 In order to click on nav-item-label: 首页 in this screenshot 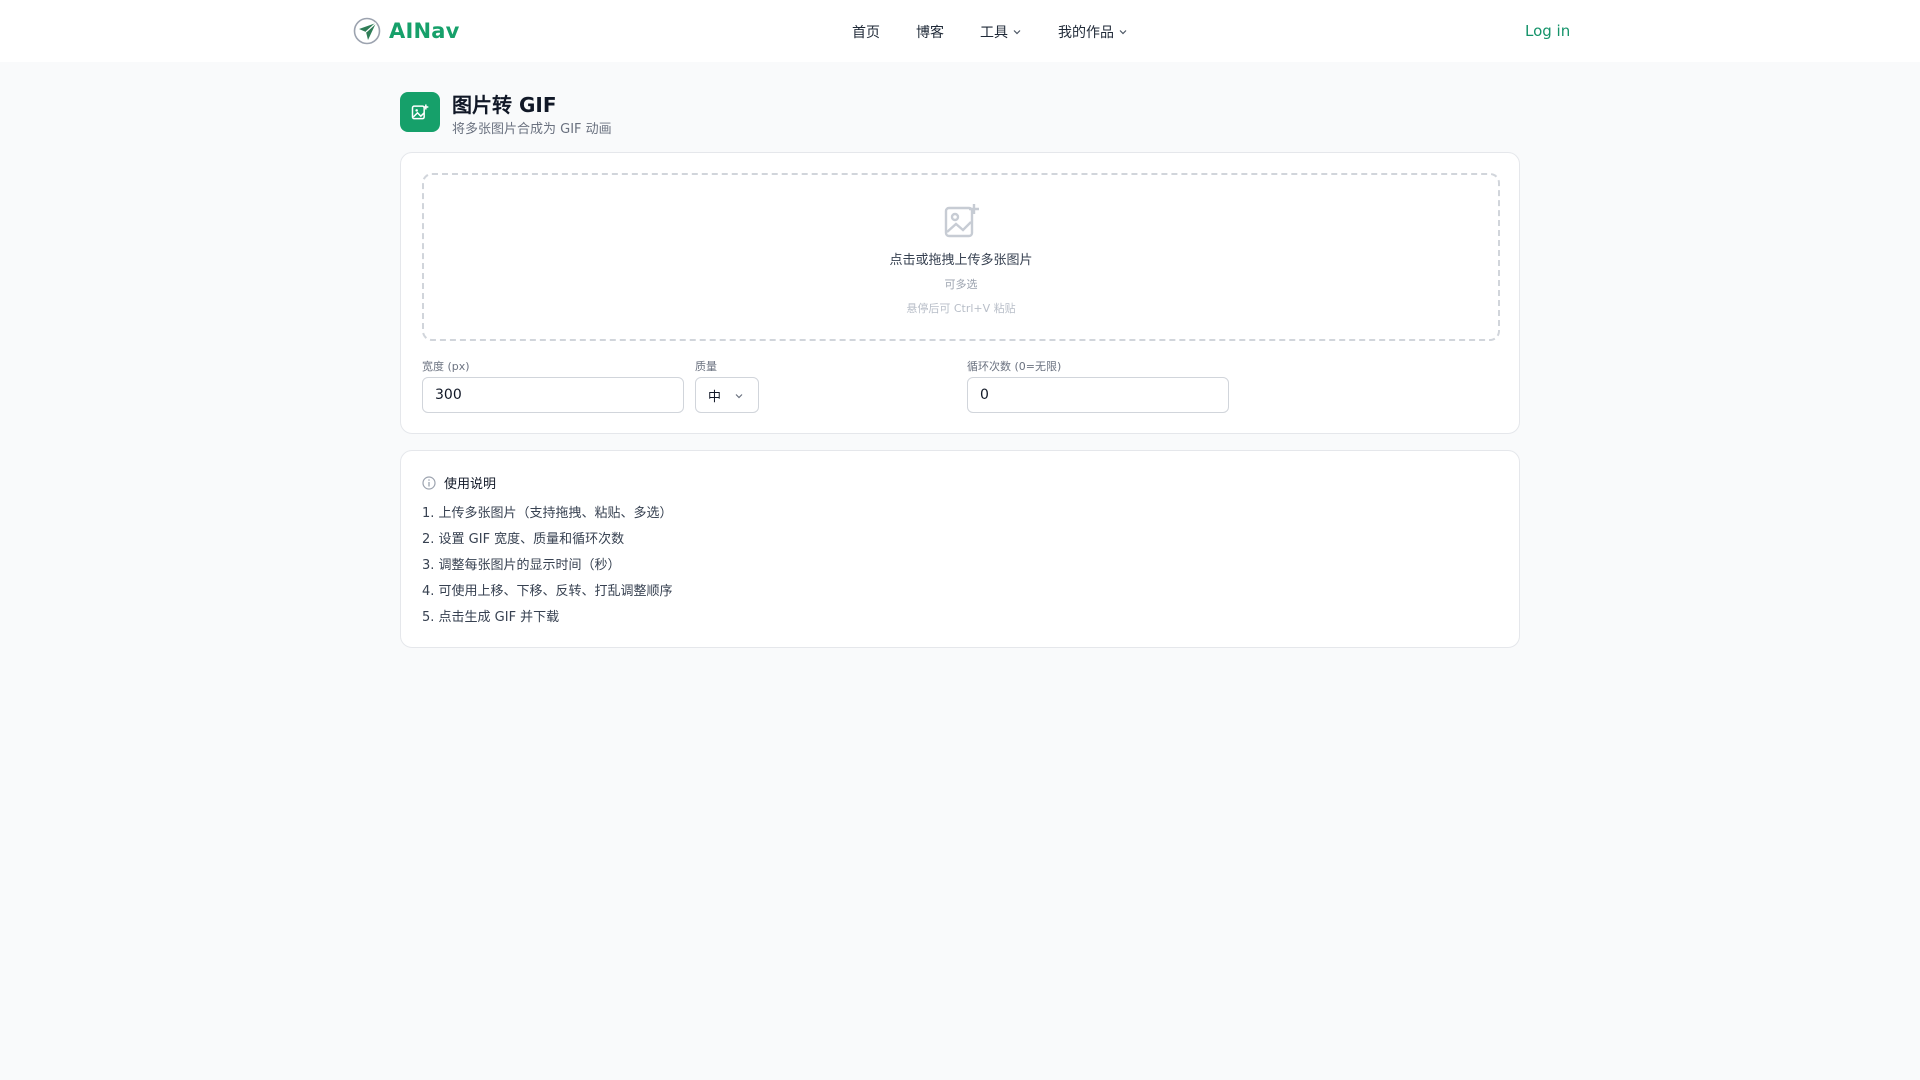, I will do `click(866, 33)`.